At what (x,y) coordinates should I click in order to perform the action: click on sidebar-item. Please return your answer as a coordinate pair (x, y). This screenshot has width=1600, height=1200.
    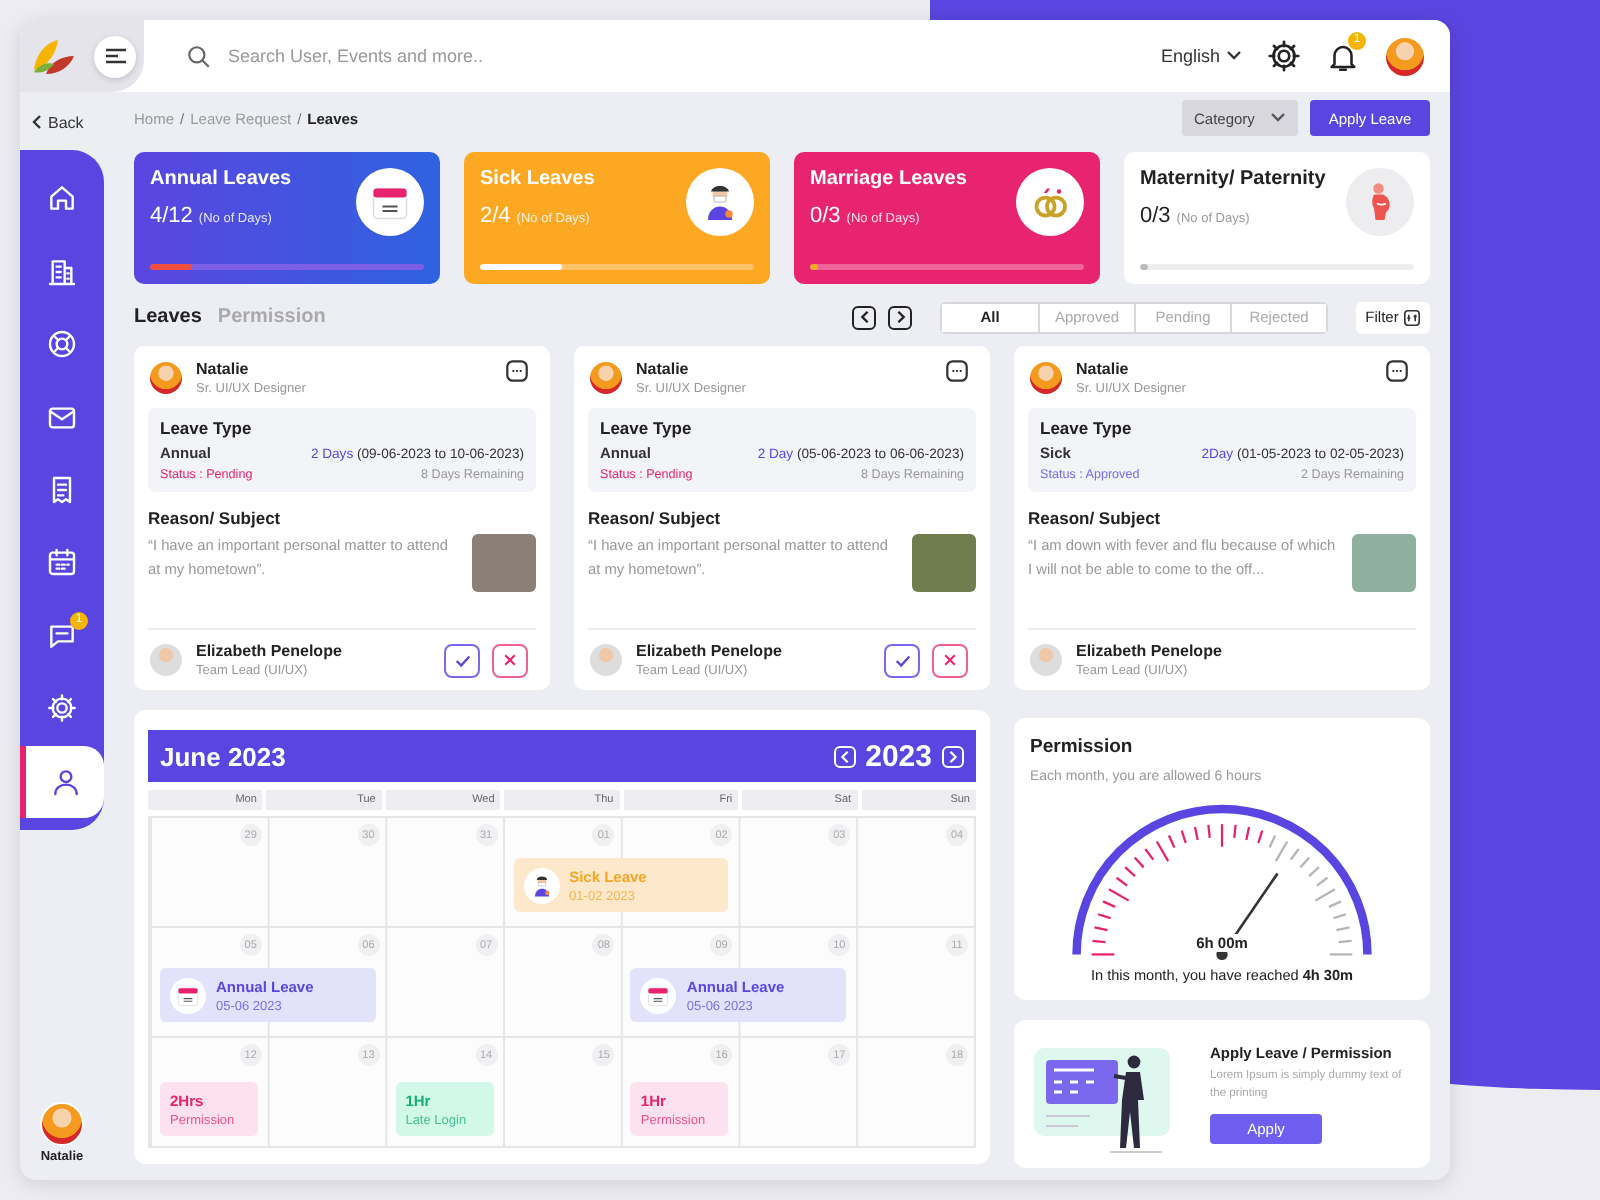
    Looking at the image, I should click on (62, 781).